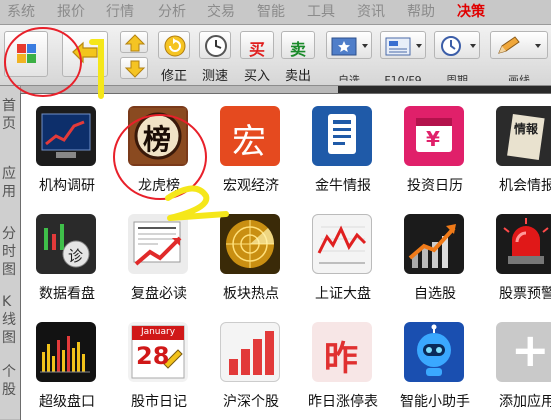 This screenshot has width=551, height=420. What do you see at coordinates (158, 332) in the screenshot?
I see `diary-month: January` at bounding box center [158, 332].